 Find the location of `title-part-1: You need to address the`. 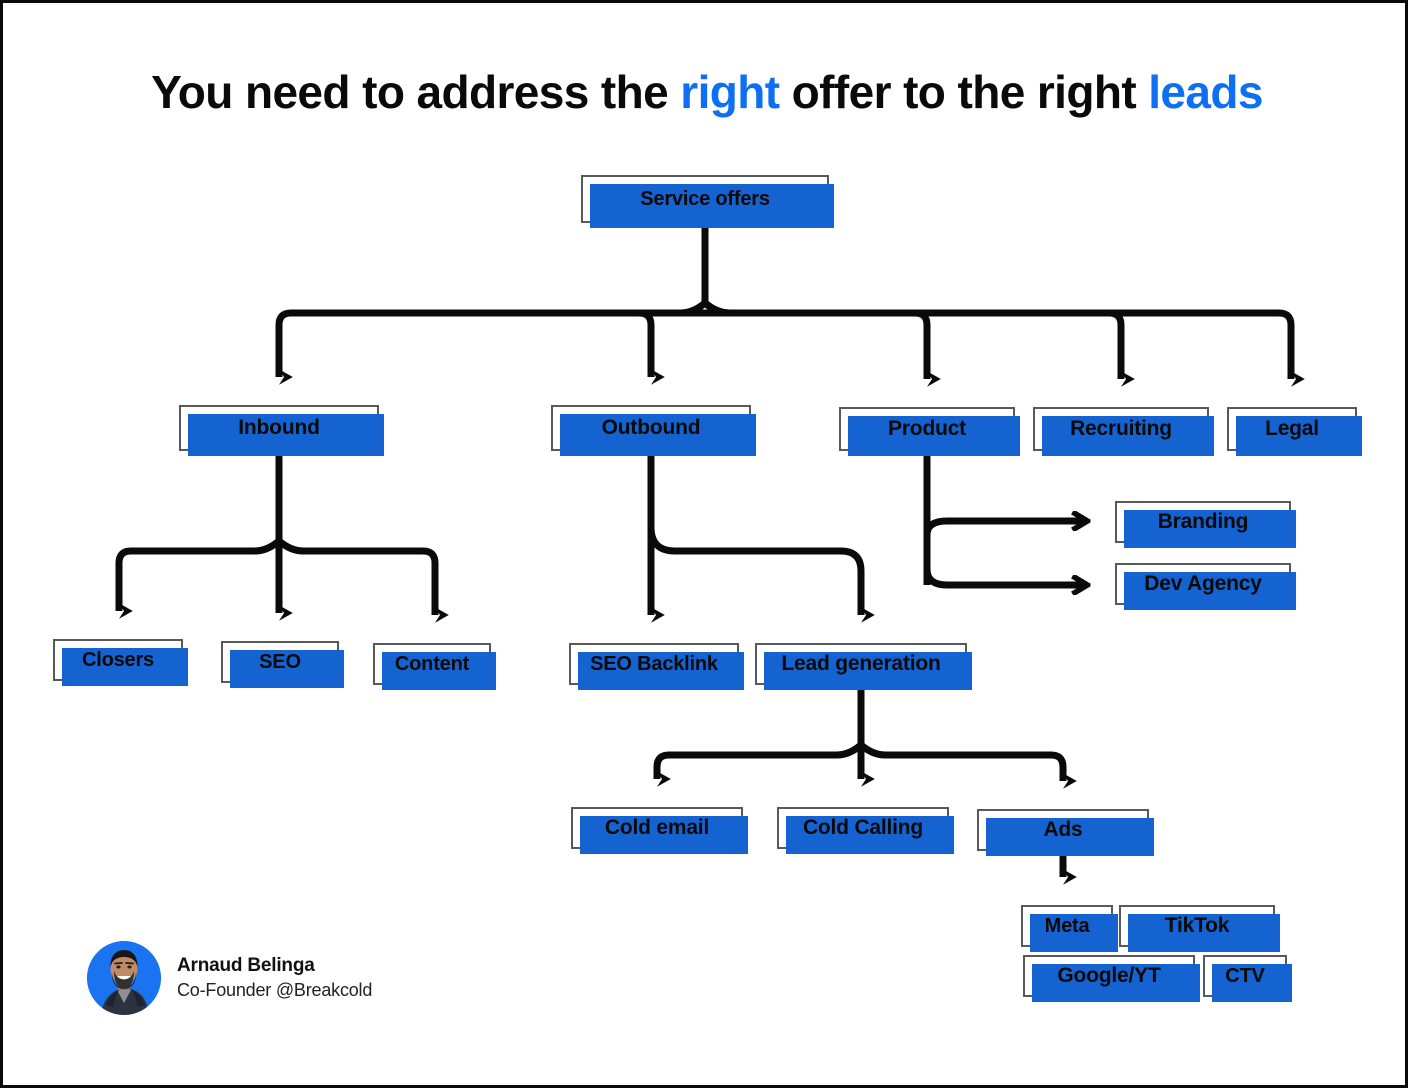

title-part-1: You need to address the is located at coordinates (416, 92).